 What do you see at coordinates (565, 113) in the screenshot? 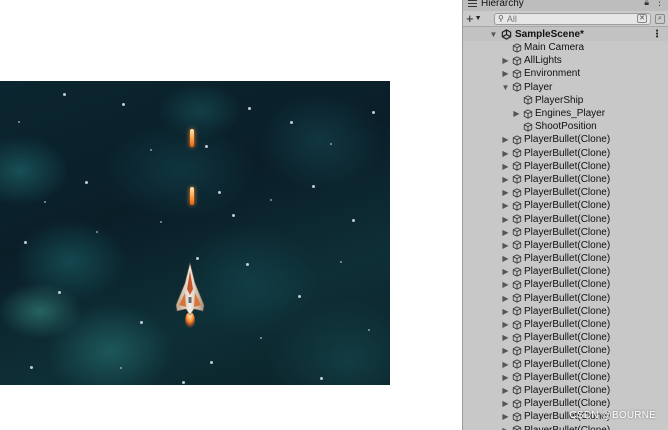
I see `hierarchy-item: ▶ Engines_Player` at bounding box center [565, 113].